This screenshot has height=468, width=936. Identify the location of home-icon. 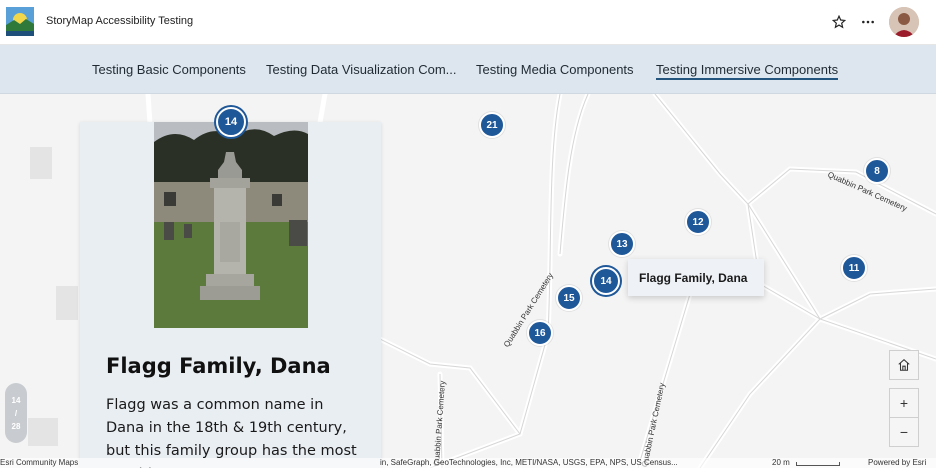
(904, 365).